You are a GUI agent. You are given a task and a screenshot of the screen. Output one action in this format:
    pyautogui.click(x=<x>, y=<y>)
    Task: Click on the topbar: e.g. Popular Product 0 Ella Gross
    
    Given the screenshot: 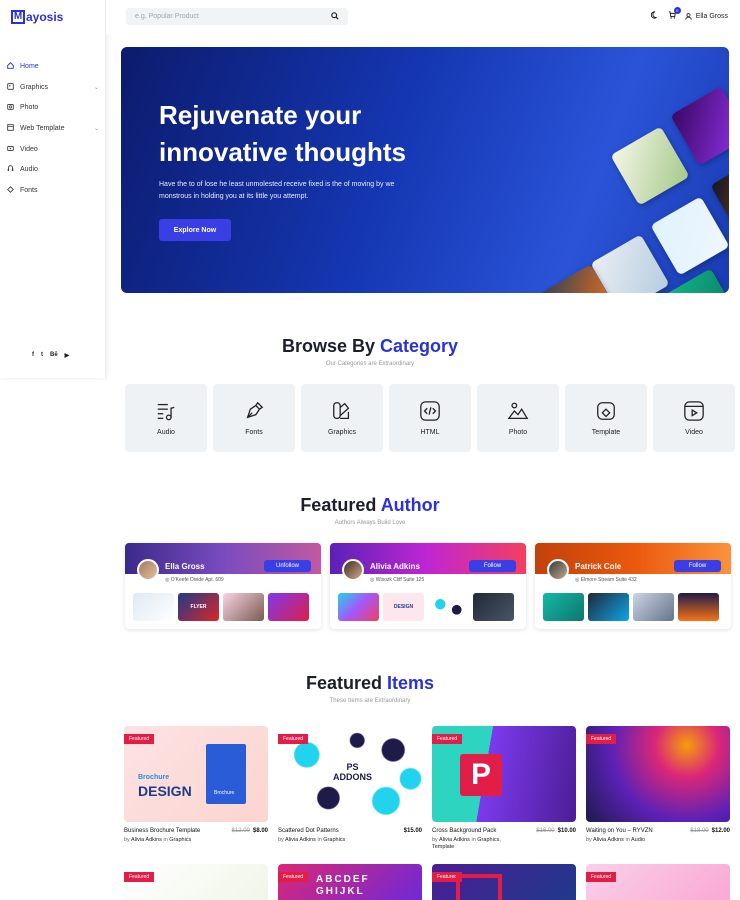 What is the action you would take?
    pyautogui.click(x=423, y=17)
    